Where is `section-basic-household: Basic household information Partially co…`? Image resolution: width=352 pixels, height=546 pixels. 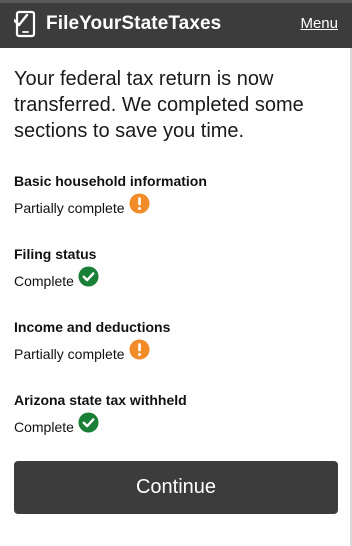 section-basic-household: Basic household information Partially co… is located at coordinates (177, 194).